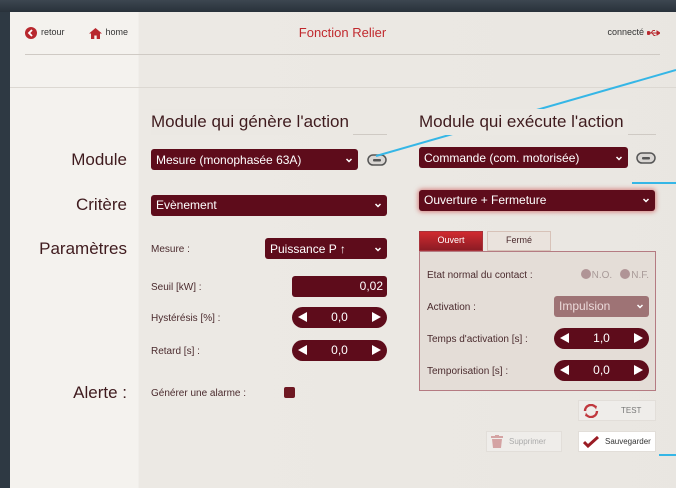  I want to click on row-label: Critère, so click(100, 205).